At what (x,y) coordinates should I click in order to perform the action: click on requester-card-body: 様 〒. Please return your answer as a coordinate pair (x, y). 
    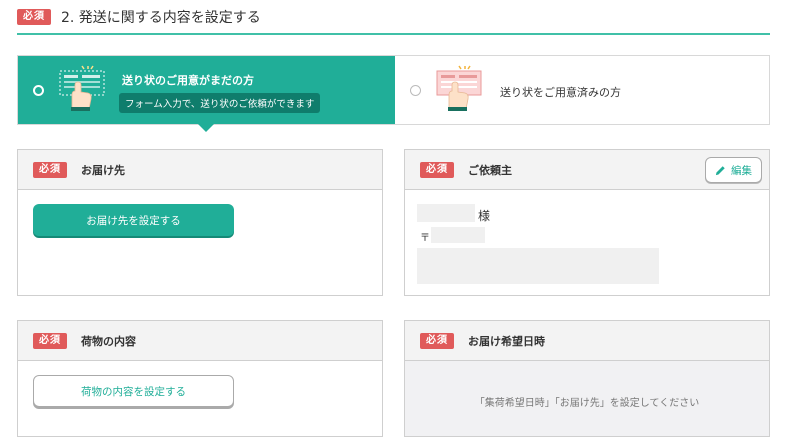
    Looking at the image, I should click on (587, 242).